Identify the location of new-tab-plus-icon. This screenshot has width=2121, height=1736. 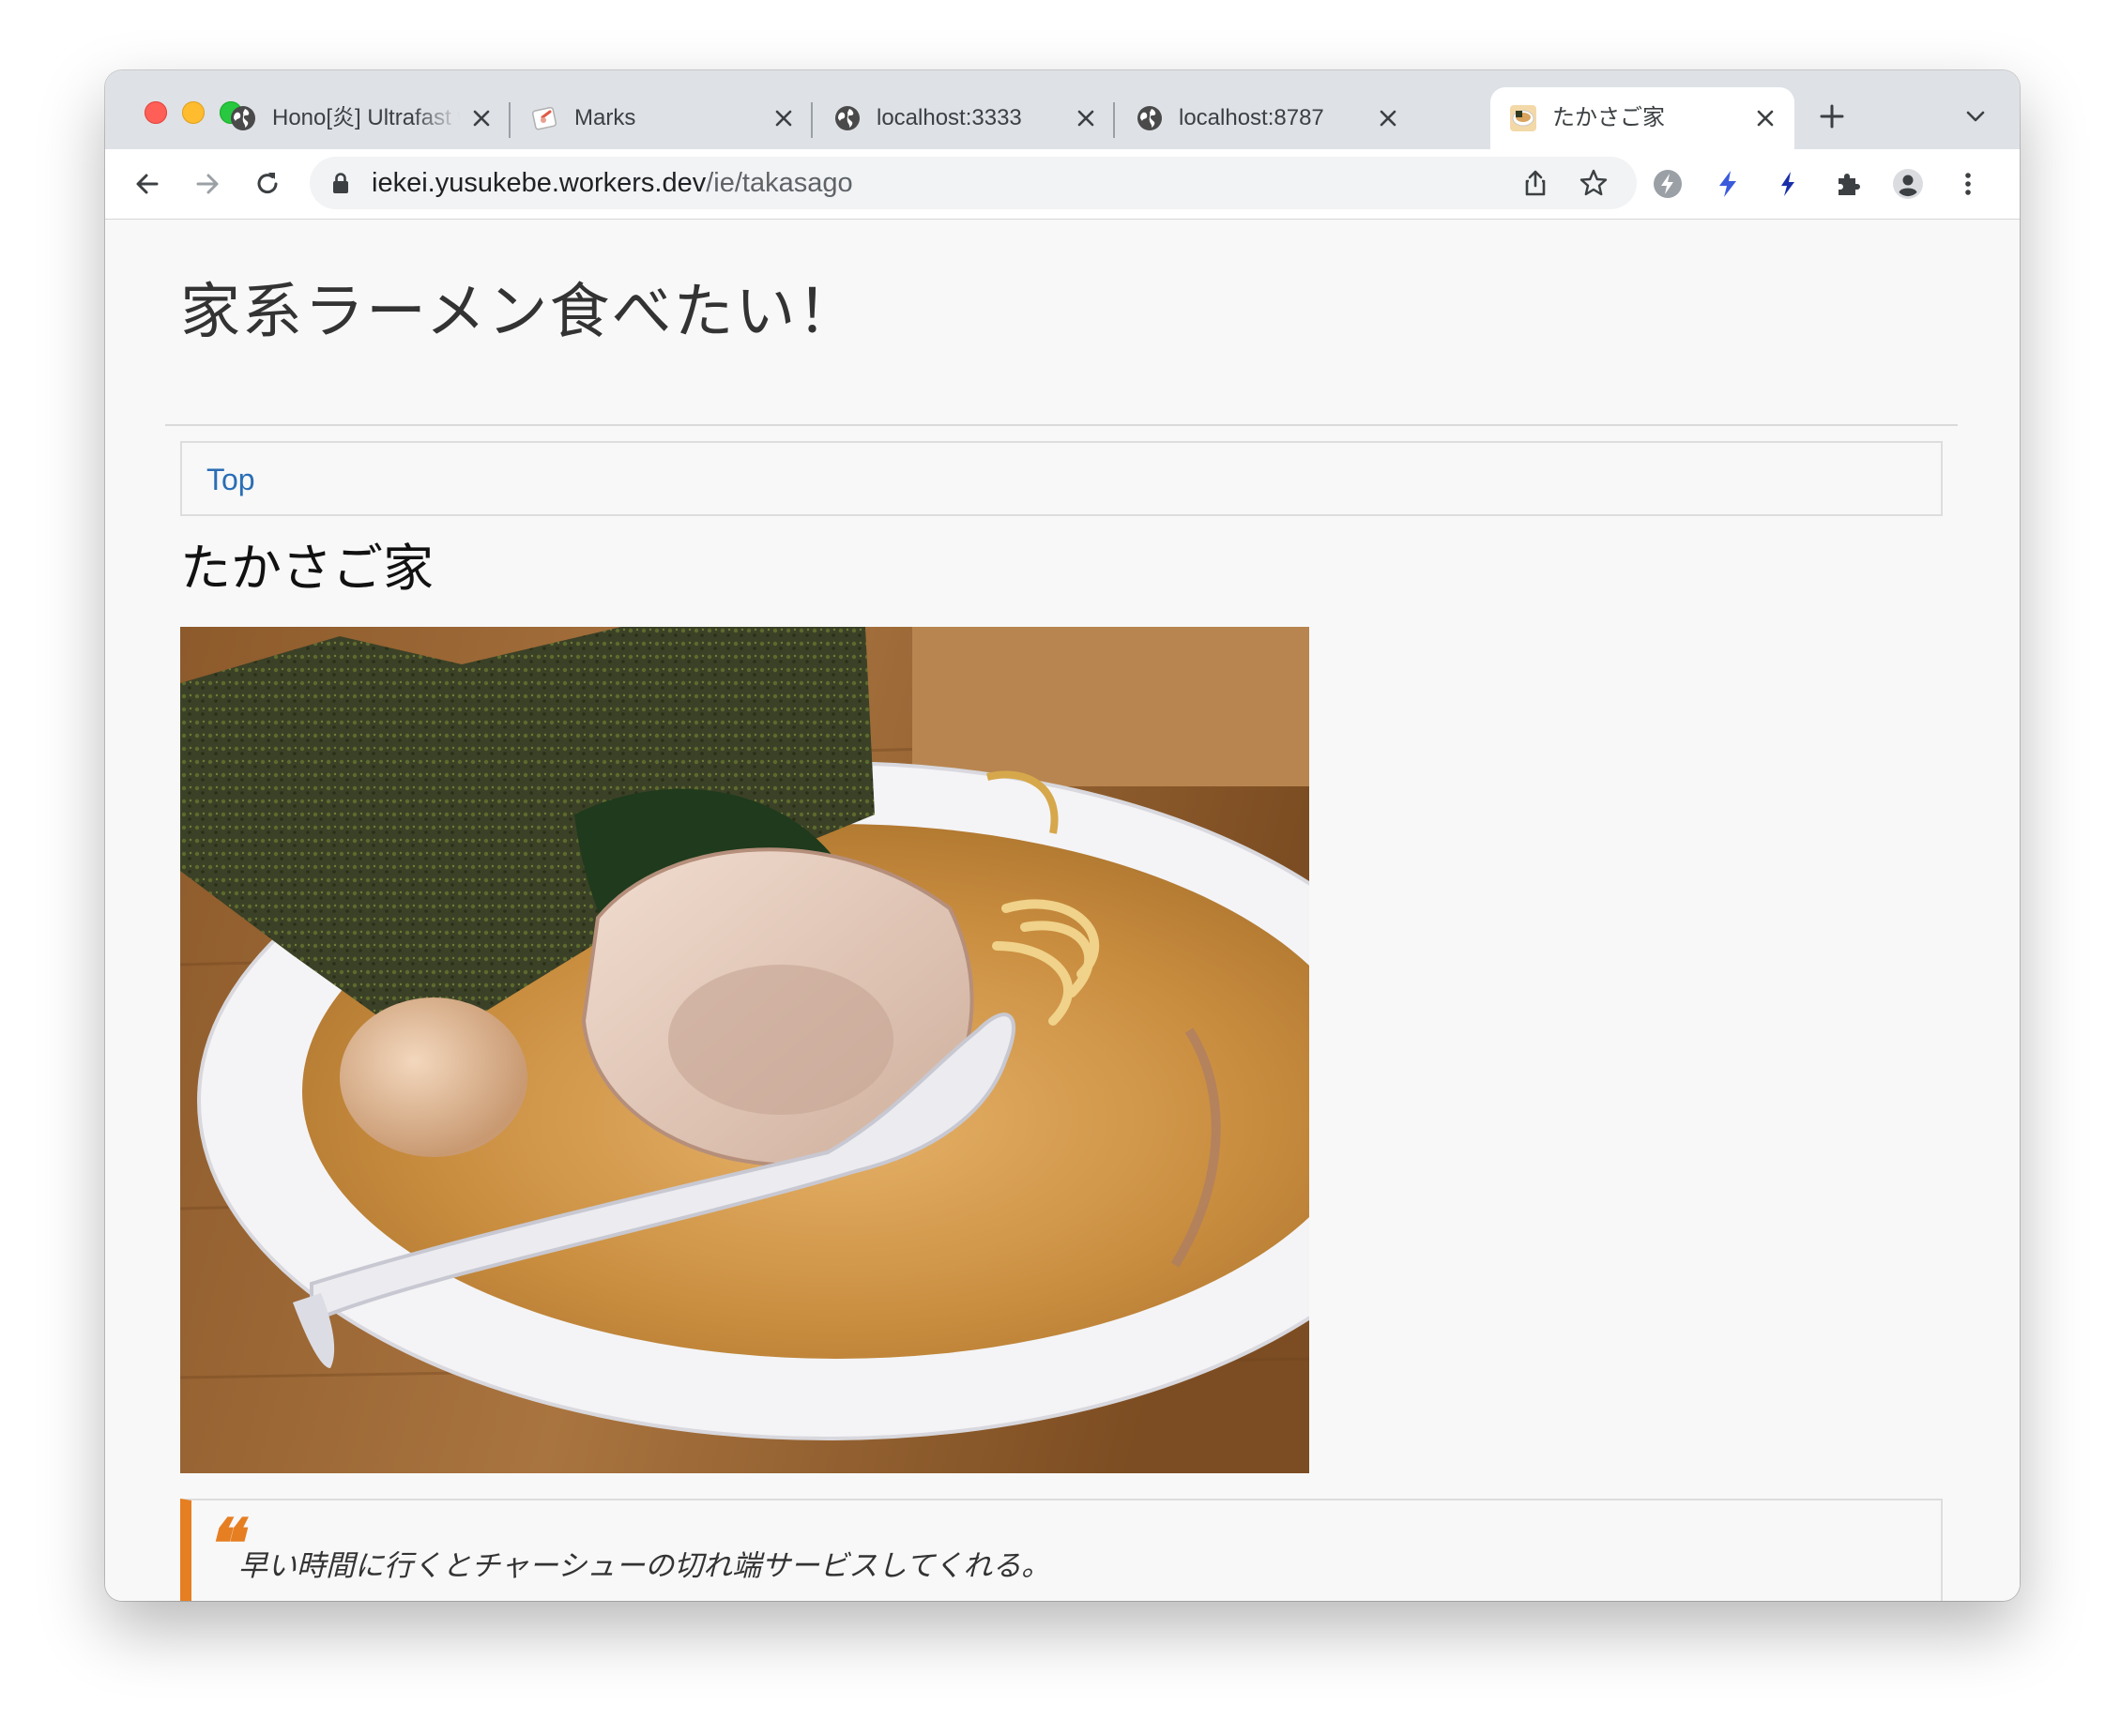
(1832, 116).